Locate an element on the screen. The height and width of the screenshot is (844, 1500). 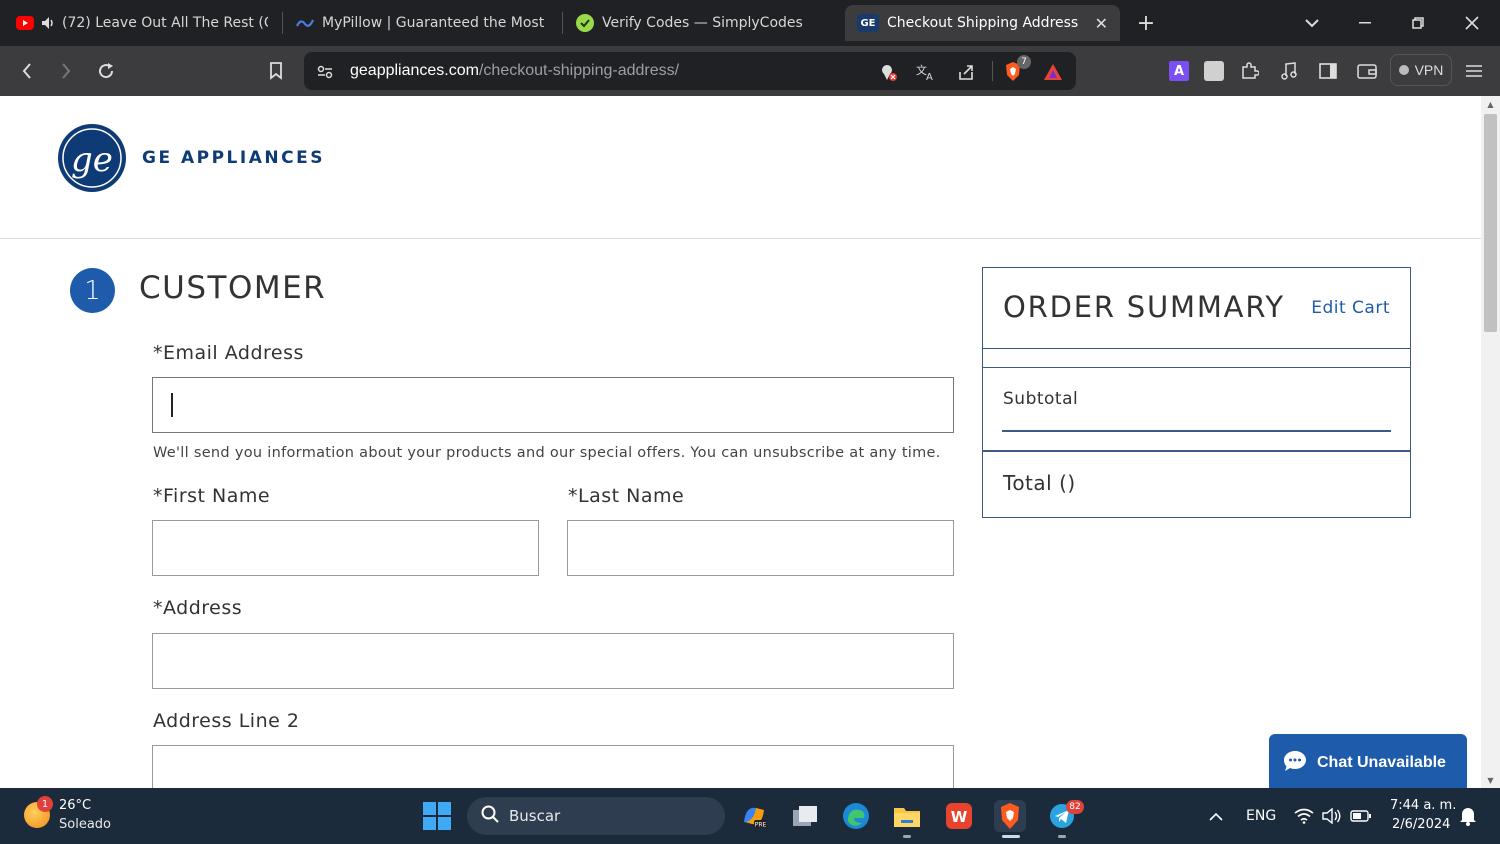
email-field is located at coordinates (553, 405).